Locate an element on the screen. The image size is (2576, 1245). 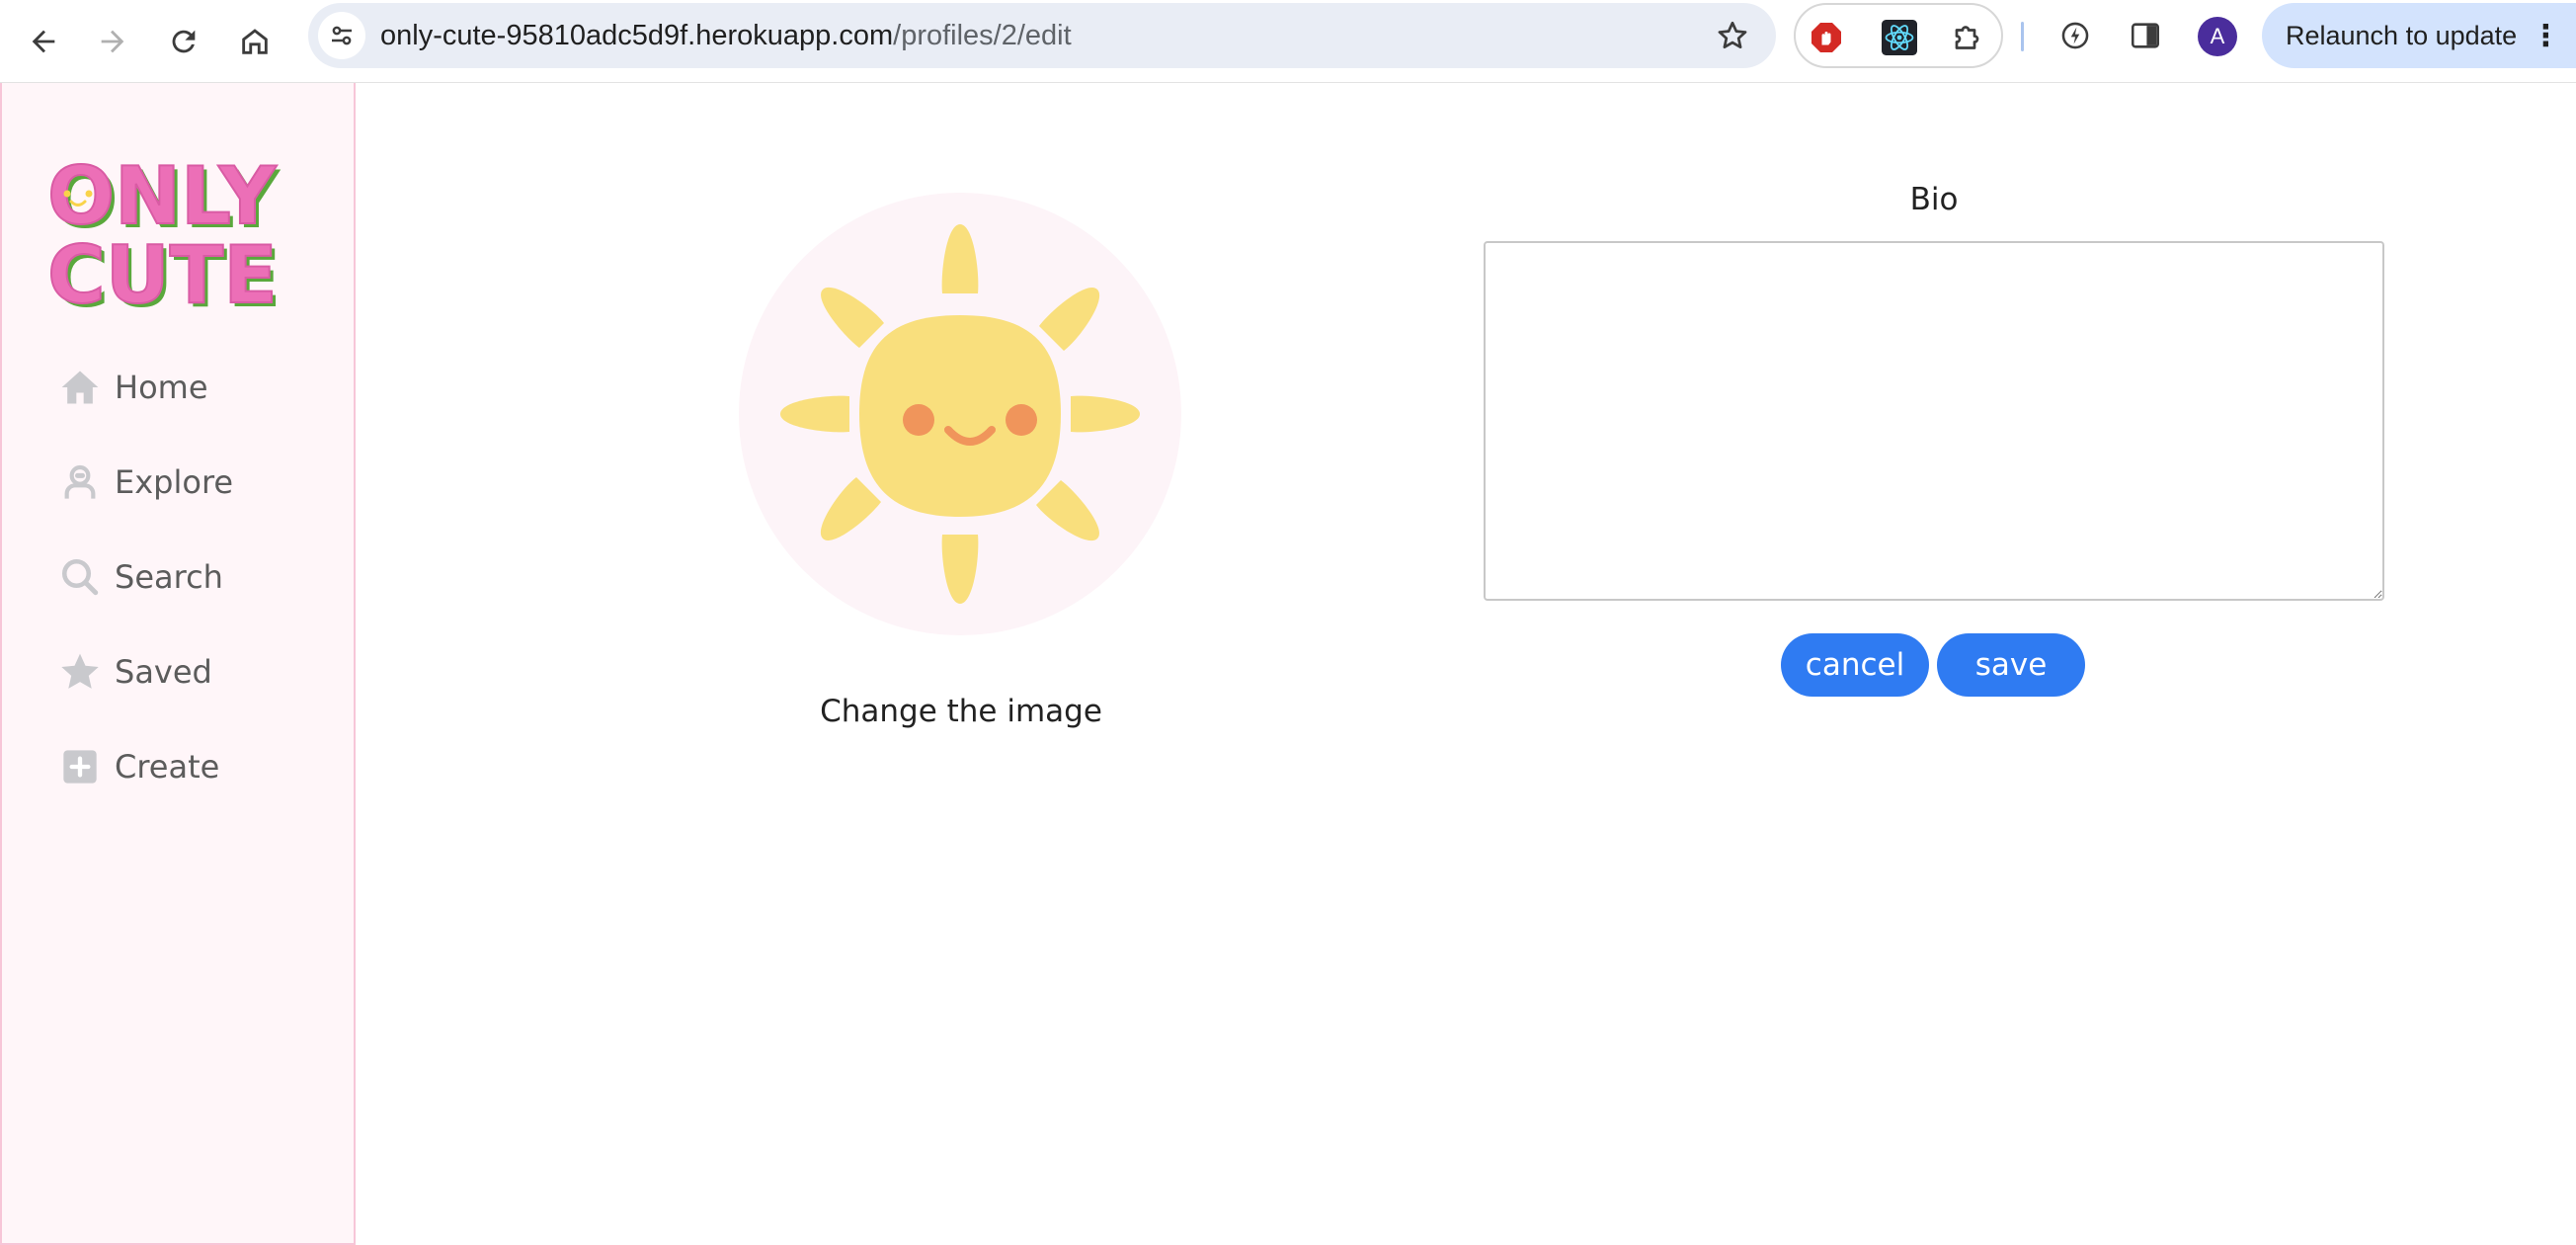
sidebar-item-home: Home is located at coordinates (132, 387).